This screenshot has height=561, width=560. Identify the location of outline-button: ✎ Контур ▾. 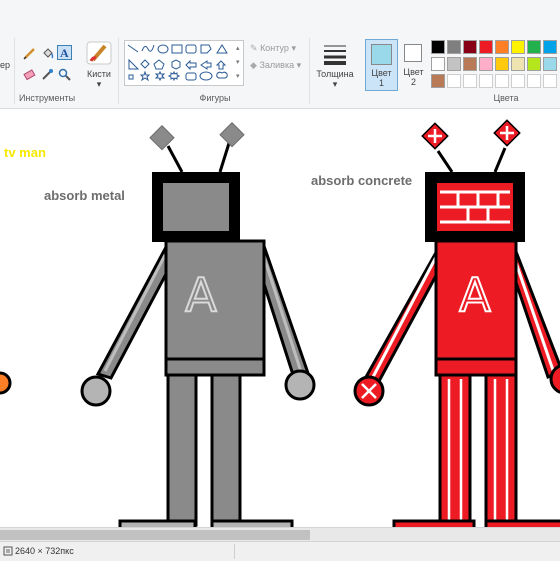
(273, 48).